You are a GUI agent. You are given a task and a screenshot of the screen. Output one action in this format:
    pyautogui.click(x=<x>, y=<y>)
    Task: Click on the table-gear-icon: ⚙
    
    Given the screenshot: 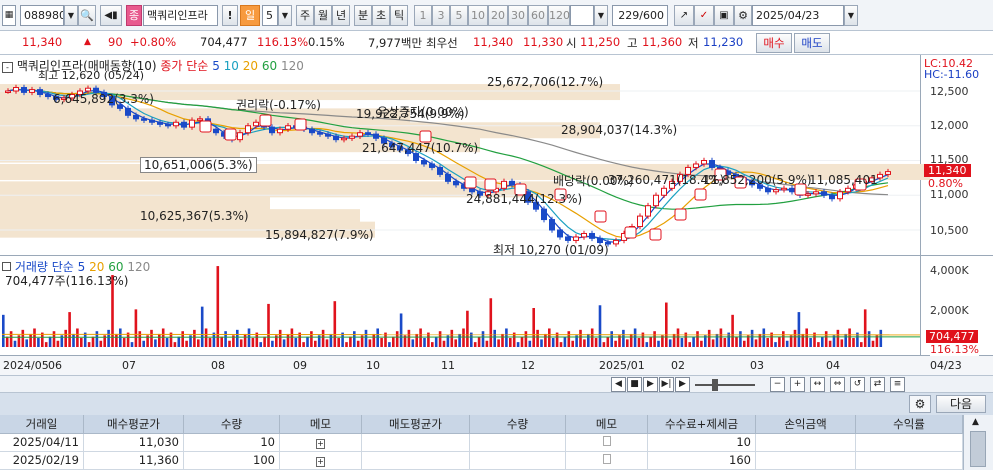 What is the action you would take?
    pyautogui.click(x=920, y=404)
    